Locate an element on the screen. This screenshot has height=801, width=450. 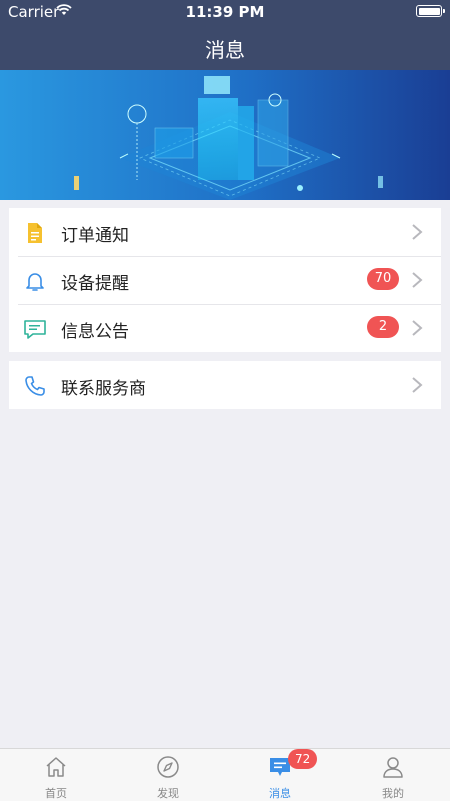
tab-messages: 72 消息 is located at coordinates (280, 775).